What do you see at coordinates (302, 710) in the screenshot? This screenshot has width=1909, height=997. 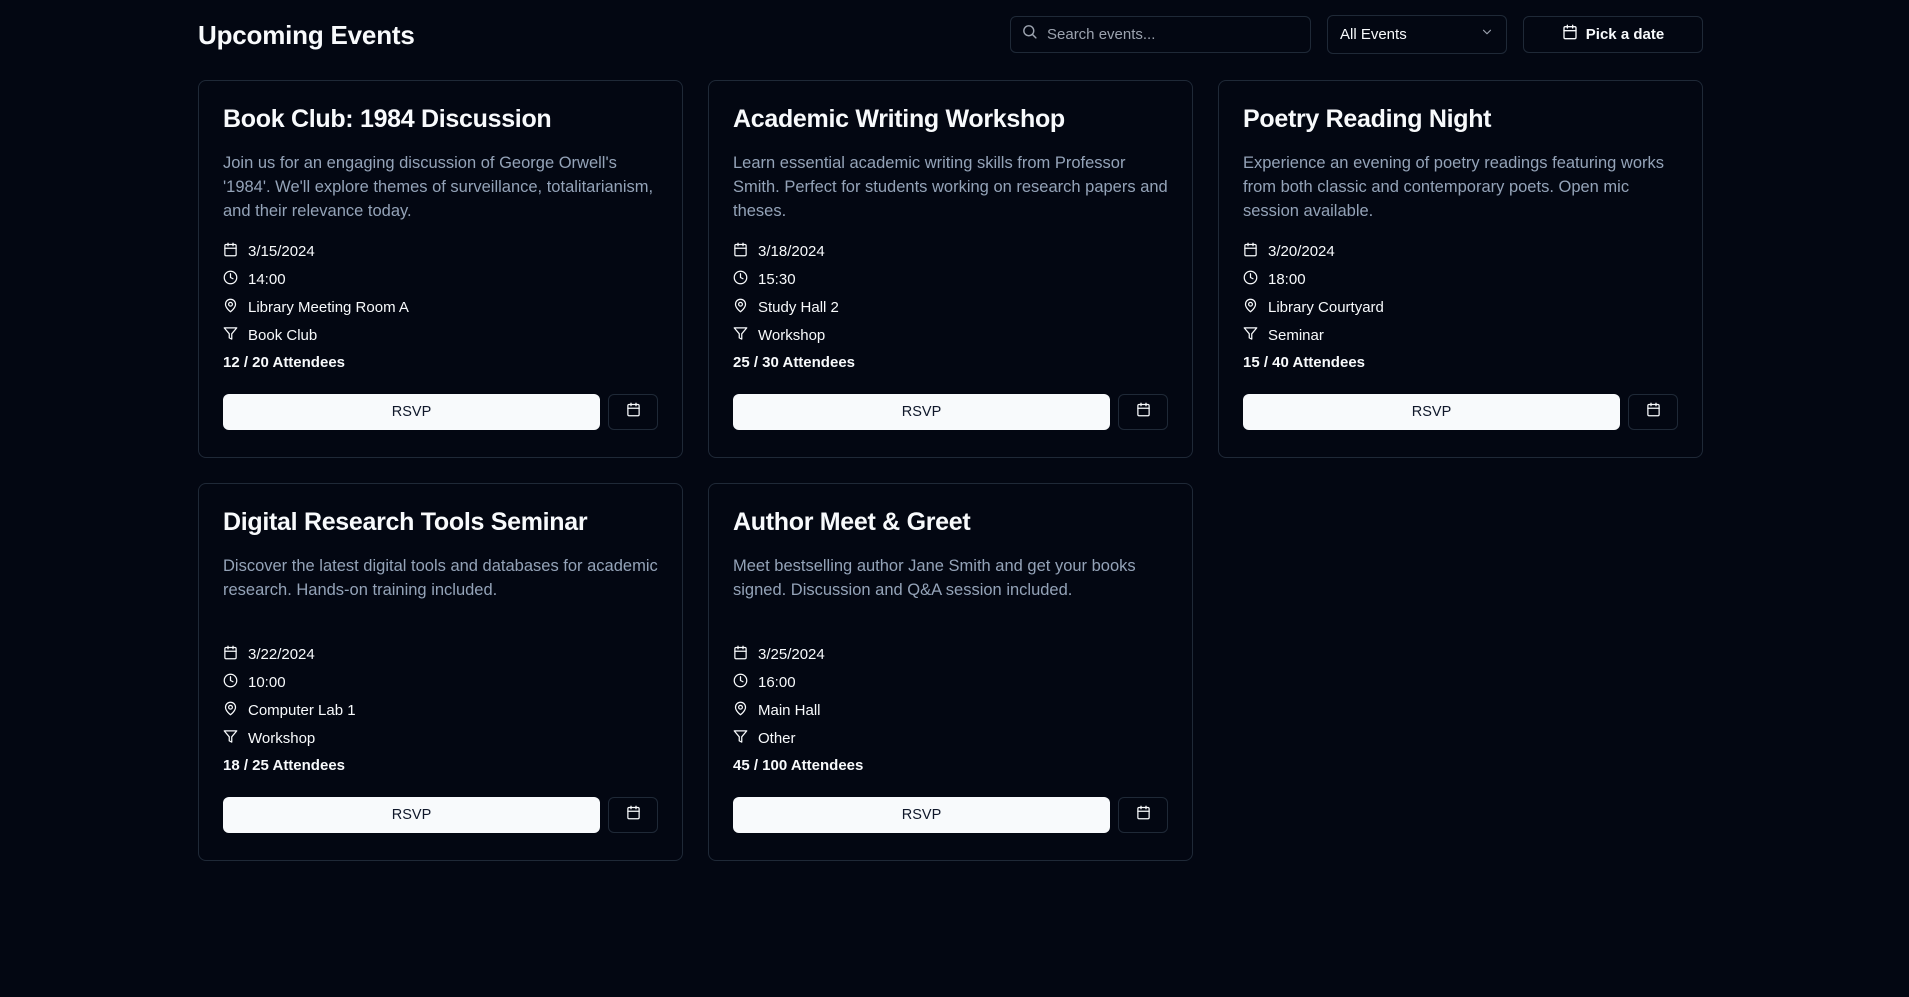 I see `event-location: Computer Lab 1` at bounding box center [302, 710].